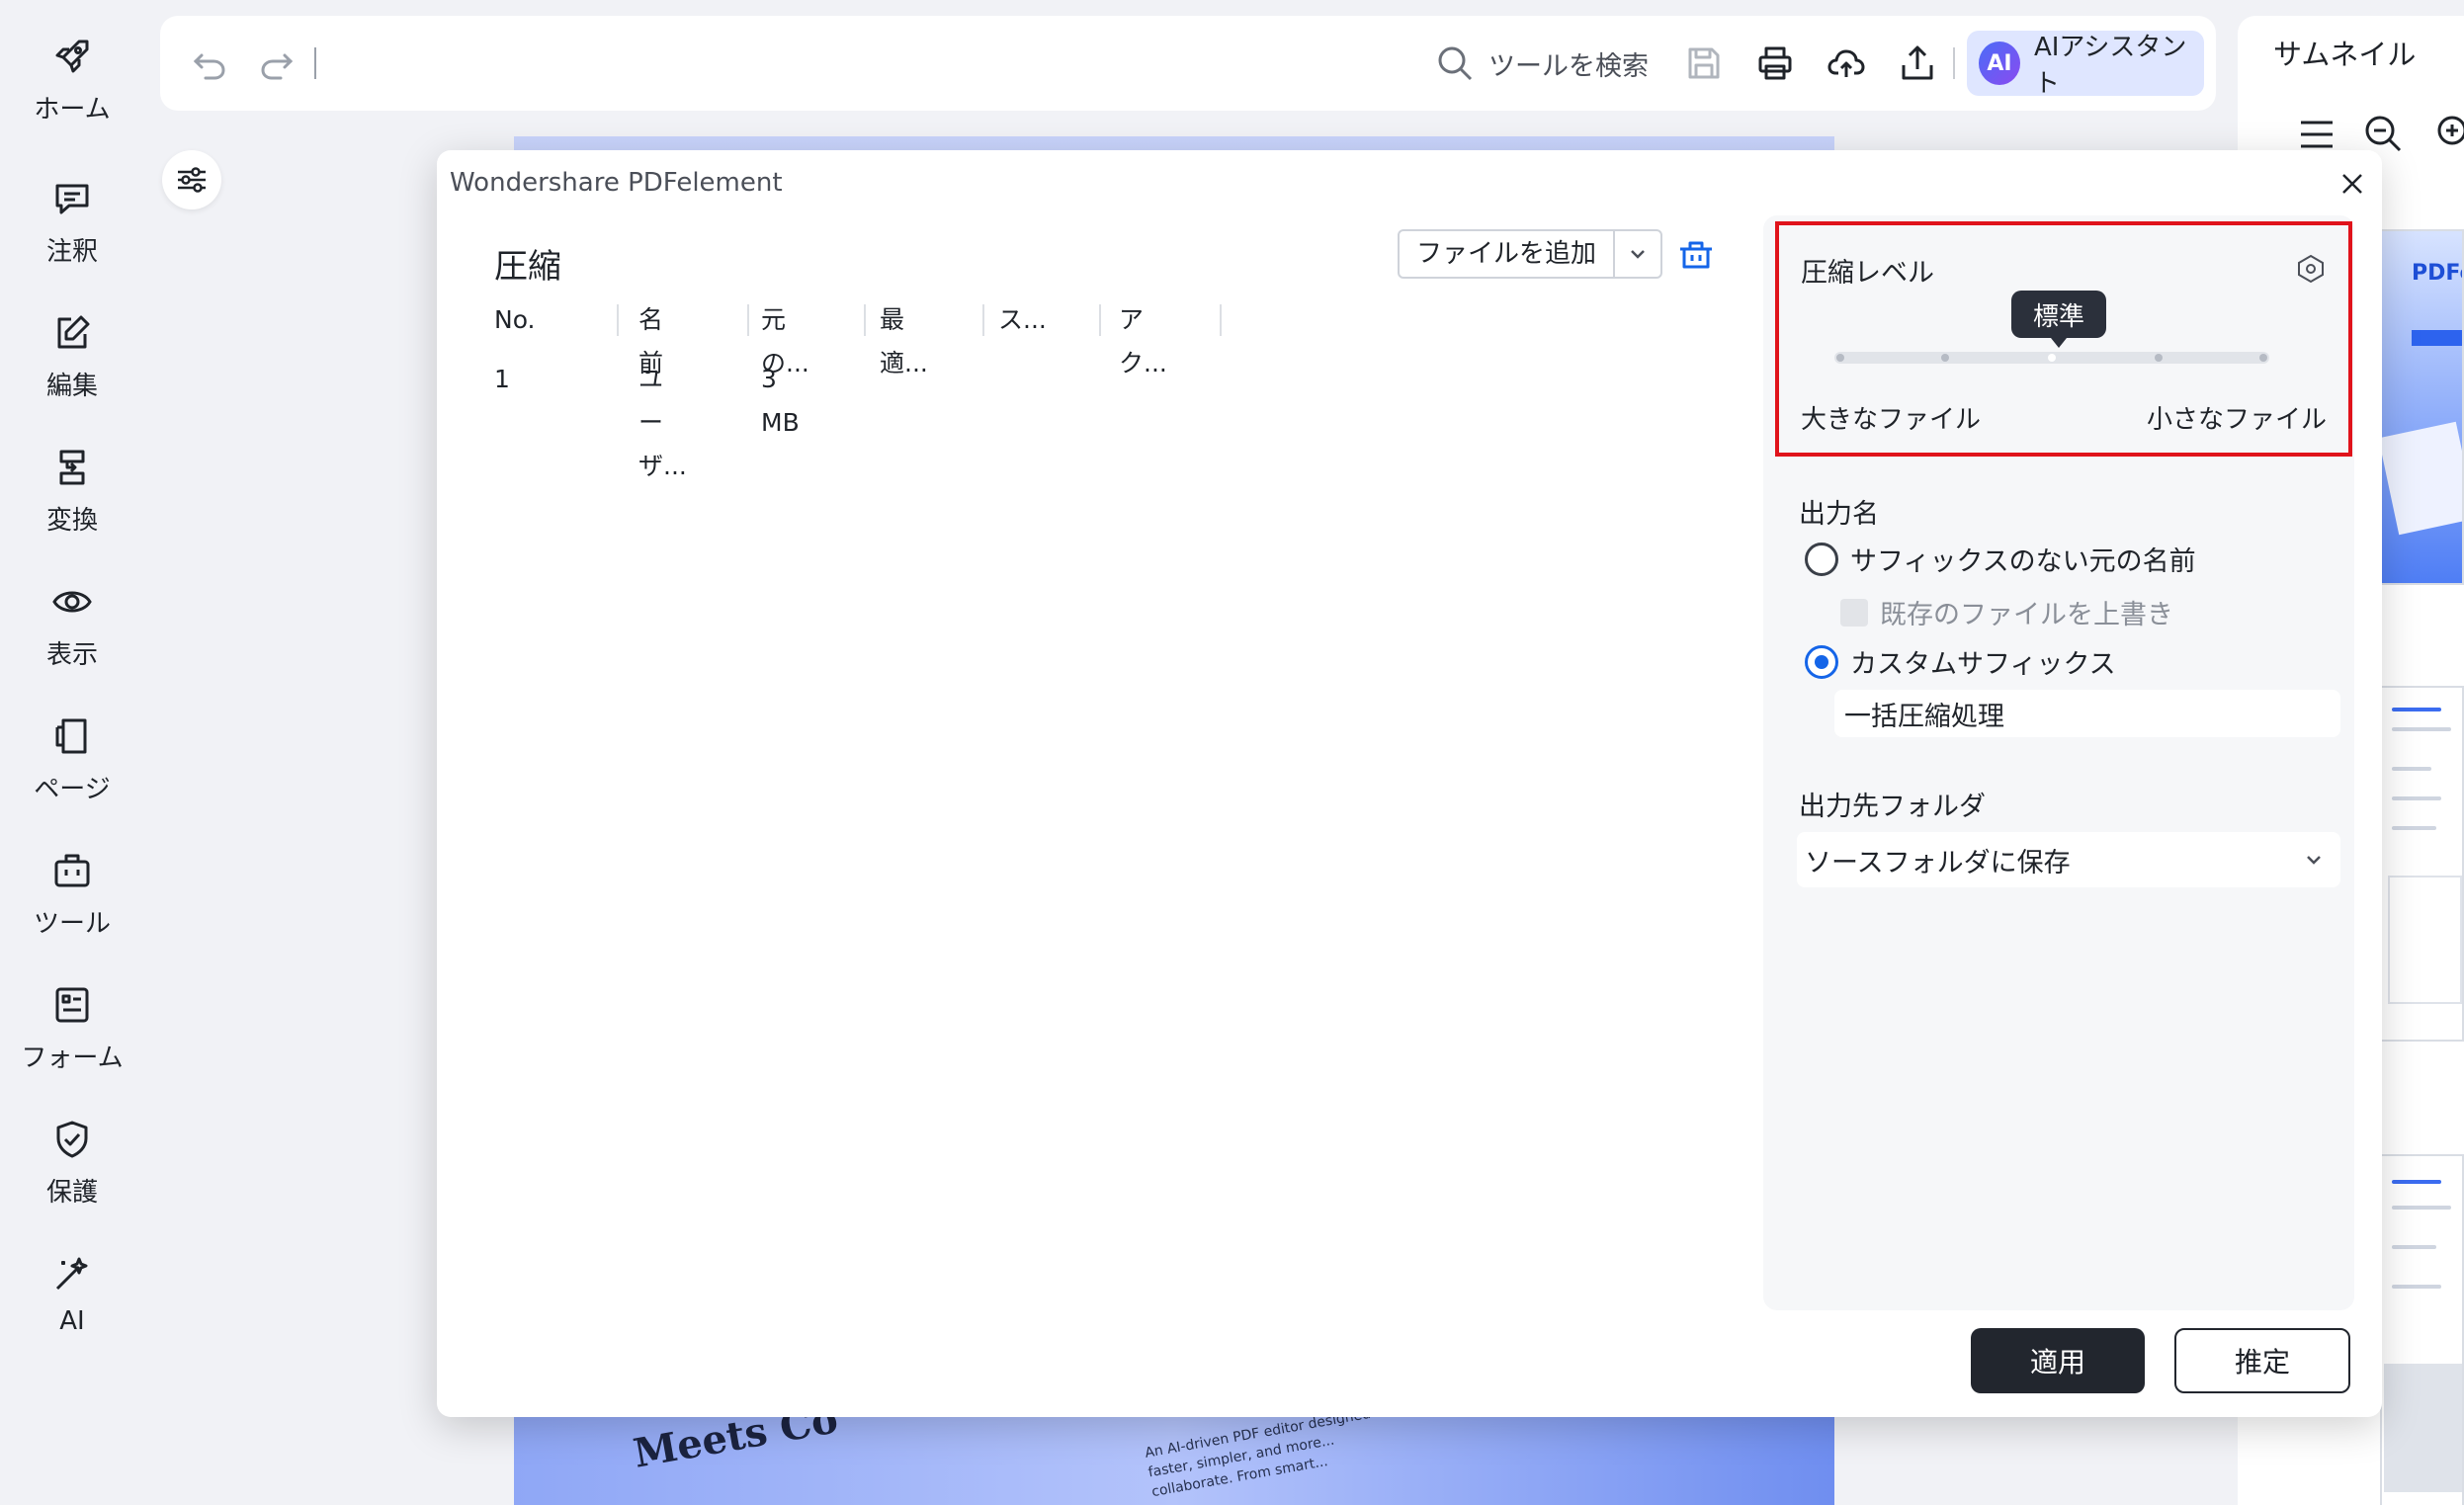 This screenshot has width=2464, height=1505. Describe the element at coordinates (2023, 561) in the screenshot. I see `radio-label: サフィックスのない元の名前` at that location.